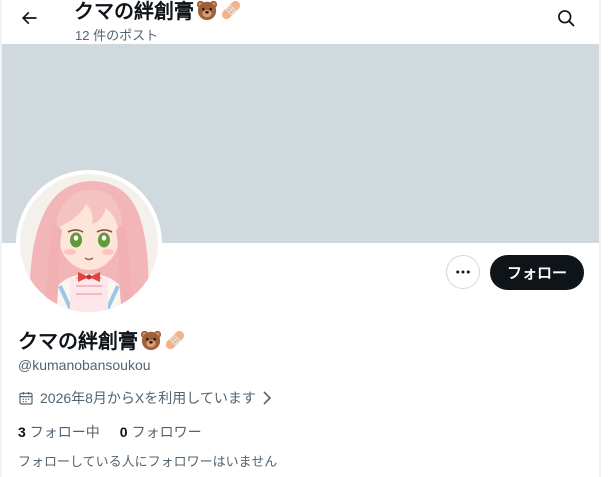 The height and width of the screenshot is (477, 611). Describe the element at coordinates (134, 12) in the screenshot. I see `header-title-text: クマの絆創膏` at that location.